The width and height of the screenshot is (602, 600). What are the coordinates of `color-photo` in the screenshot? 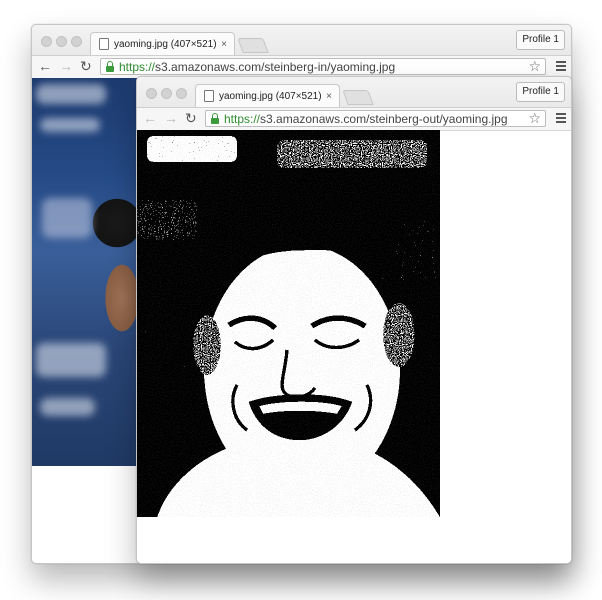 It's located at (84, 272).